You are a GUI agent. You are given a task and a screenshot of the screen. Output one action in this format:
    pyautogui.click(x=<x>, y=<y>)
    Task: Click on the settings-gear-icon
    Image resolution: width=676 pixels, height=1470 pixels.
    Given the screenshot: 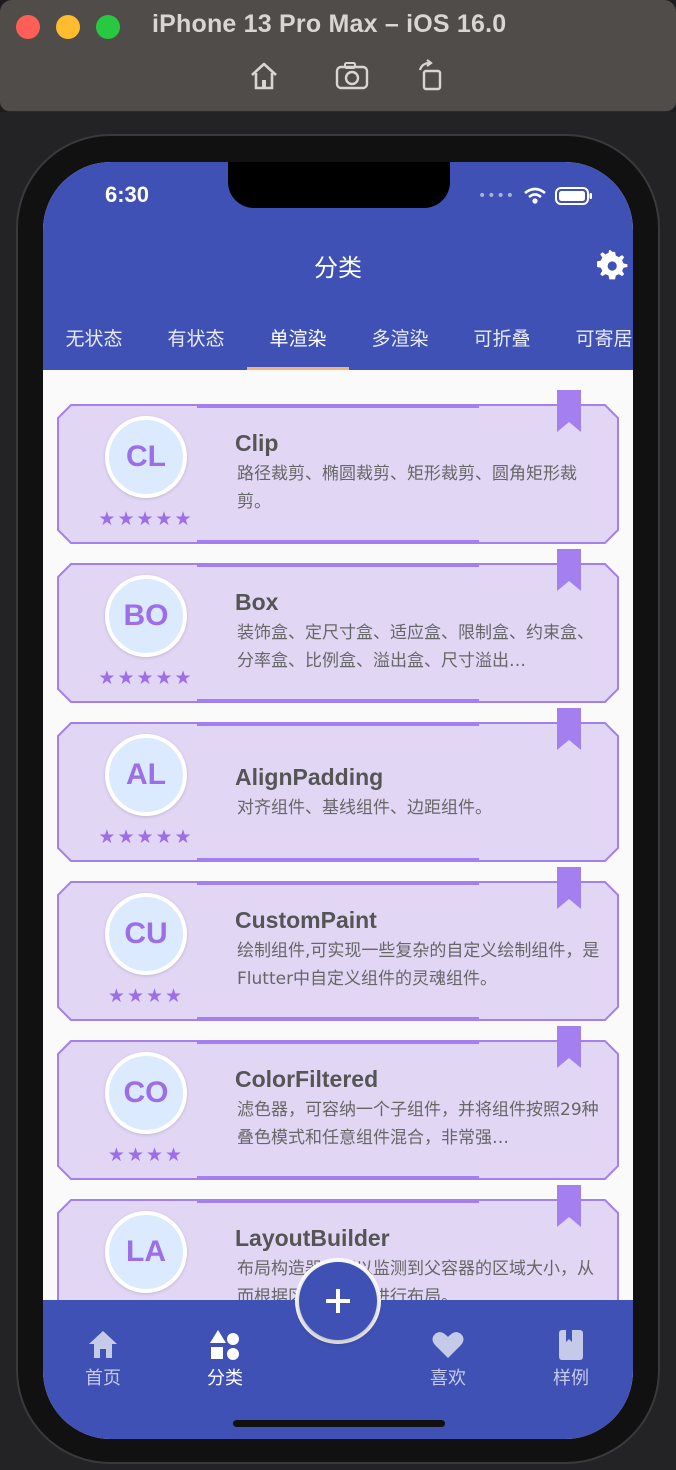 What is the action you would take?
    pyautogui.click(x=613, y=265)
    